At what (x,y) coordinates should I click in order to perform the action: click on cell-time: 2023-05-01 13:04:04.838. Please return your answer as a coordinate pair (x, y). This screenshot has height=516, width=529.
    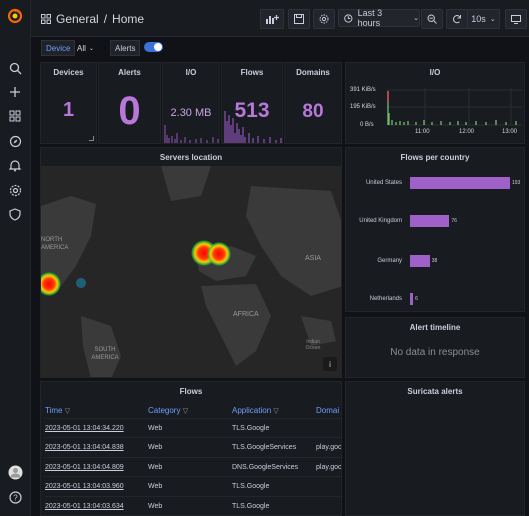
    Looking at the image, I should click on (84, 447).